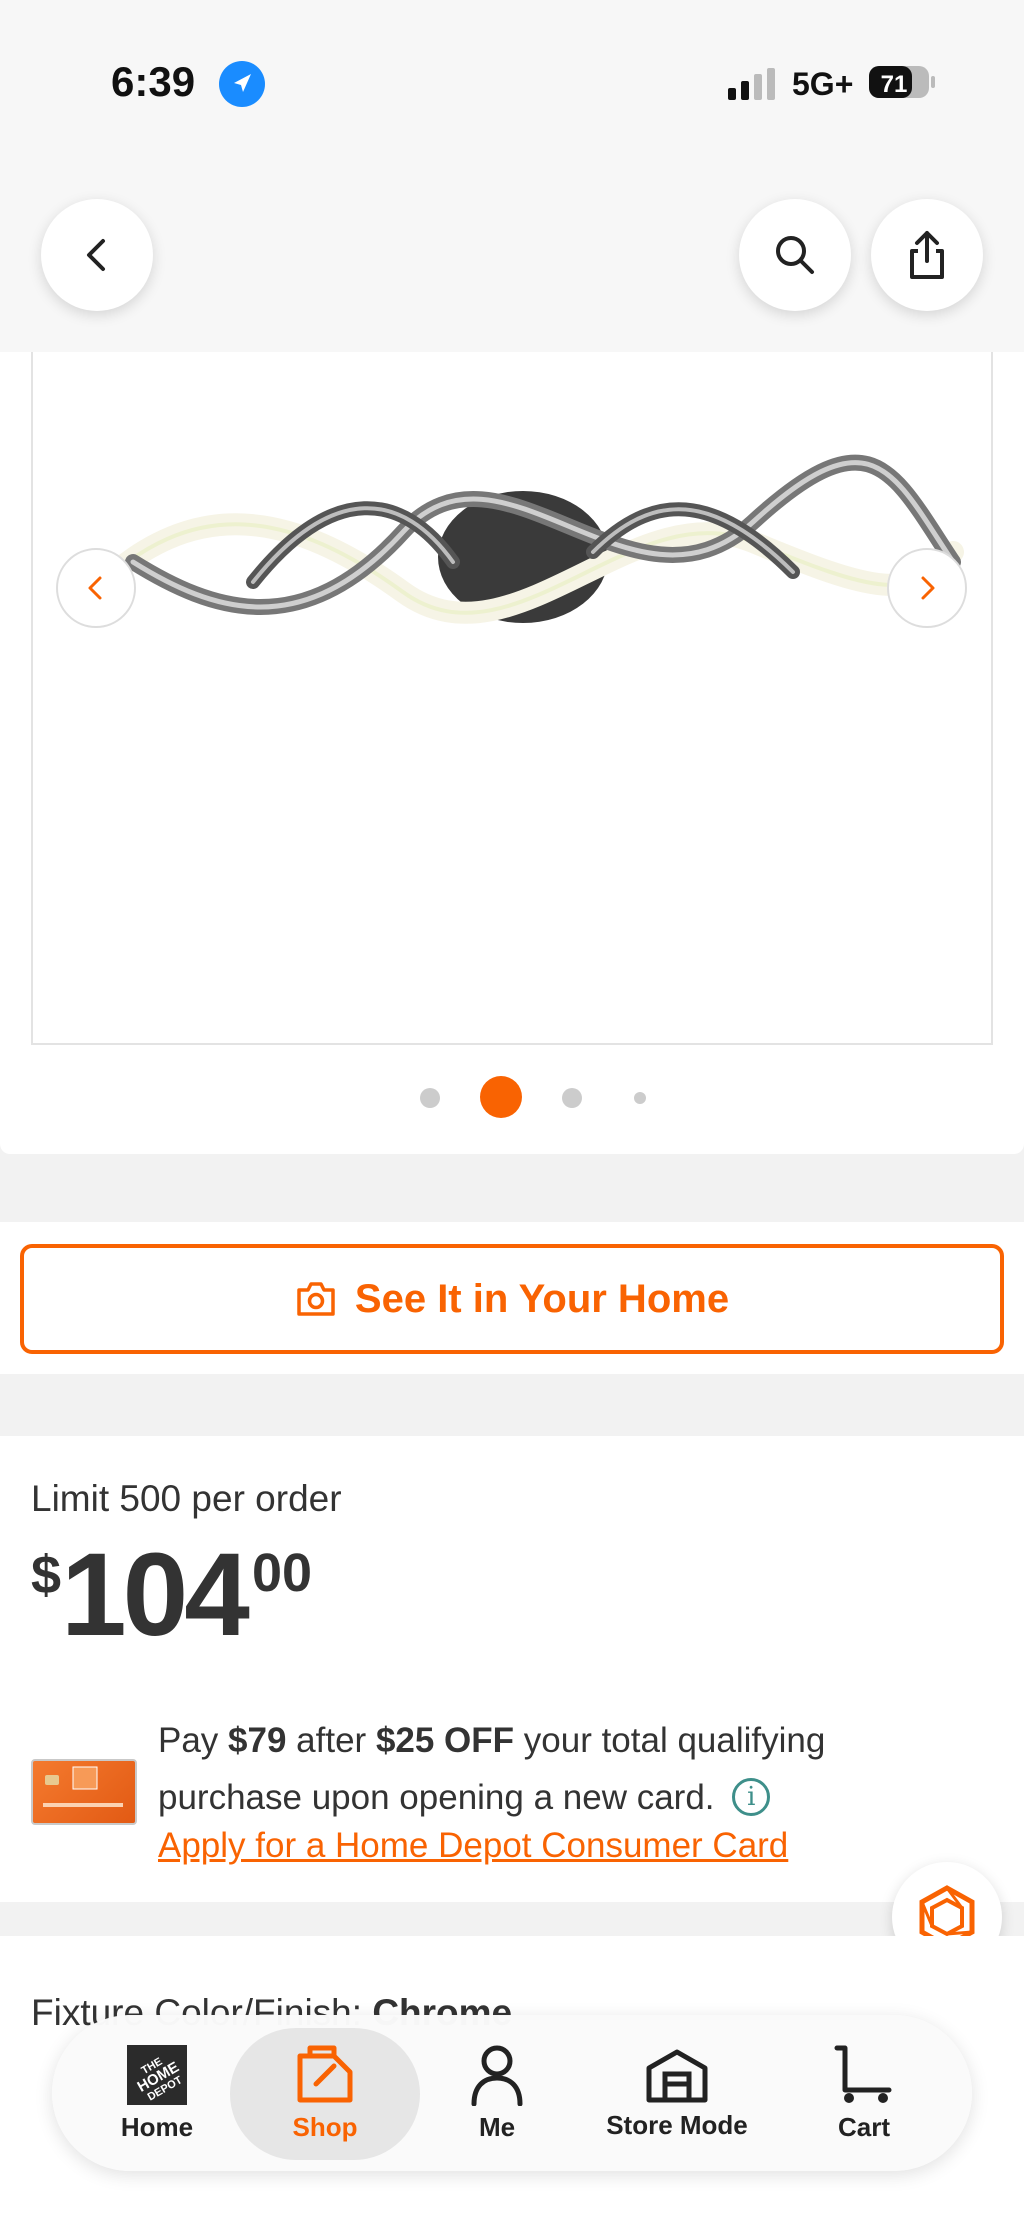 The image size is (1024, 2226). What do you see at coordinates (316, 1299) in the screenshot?
I see `camera-icon` at bounding box center [316, 1299].